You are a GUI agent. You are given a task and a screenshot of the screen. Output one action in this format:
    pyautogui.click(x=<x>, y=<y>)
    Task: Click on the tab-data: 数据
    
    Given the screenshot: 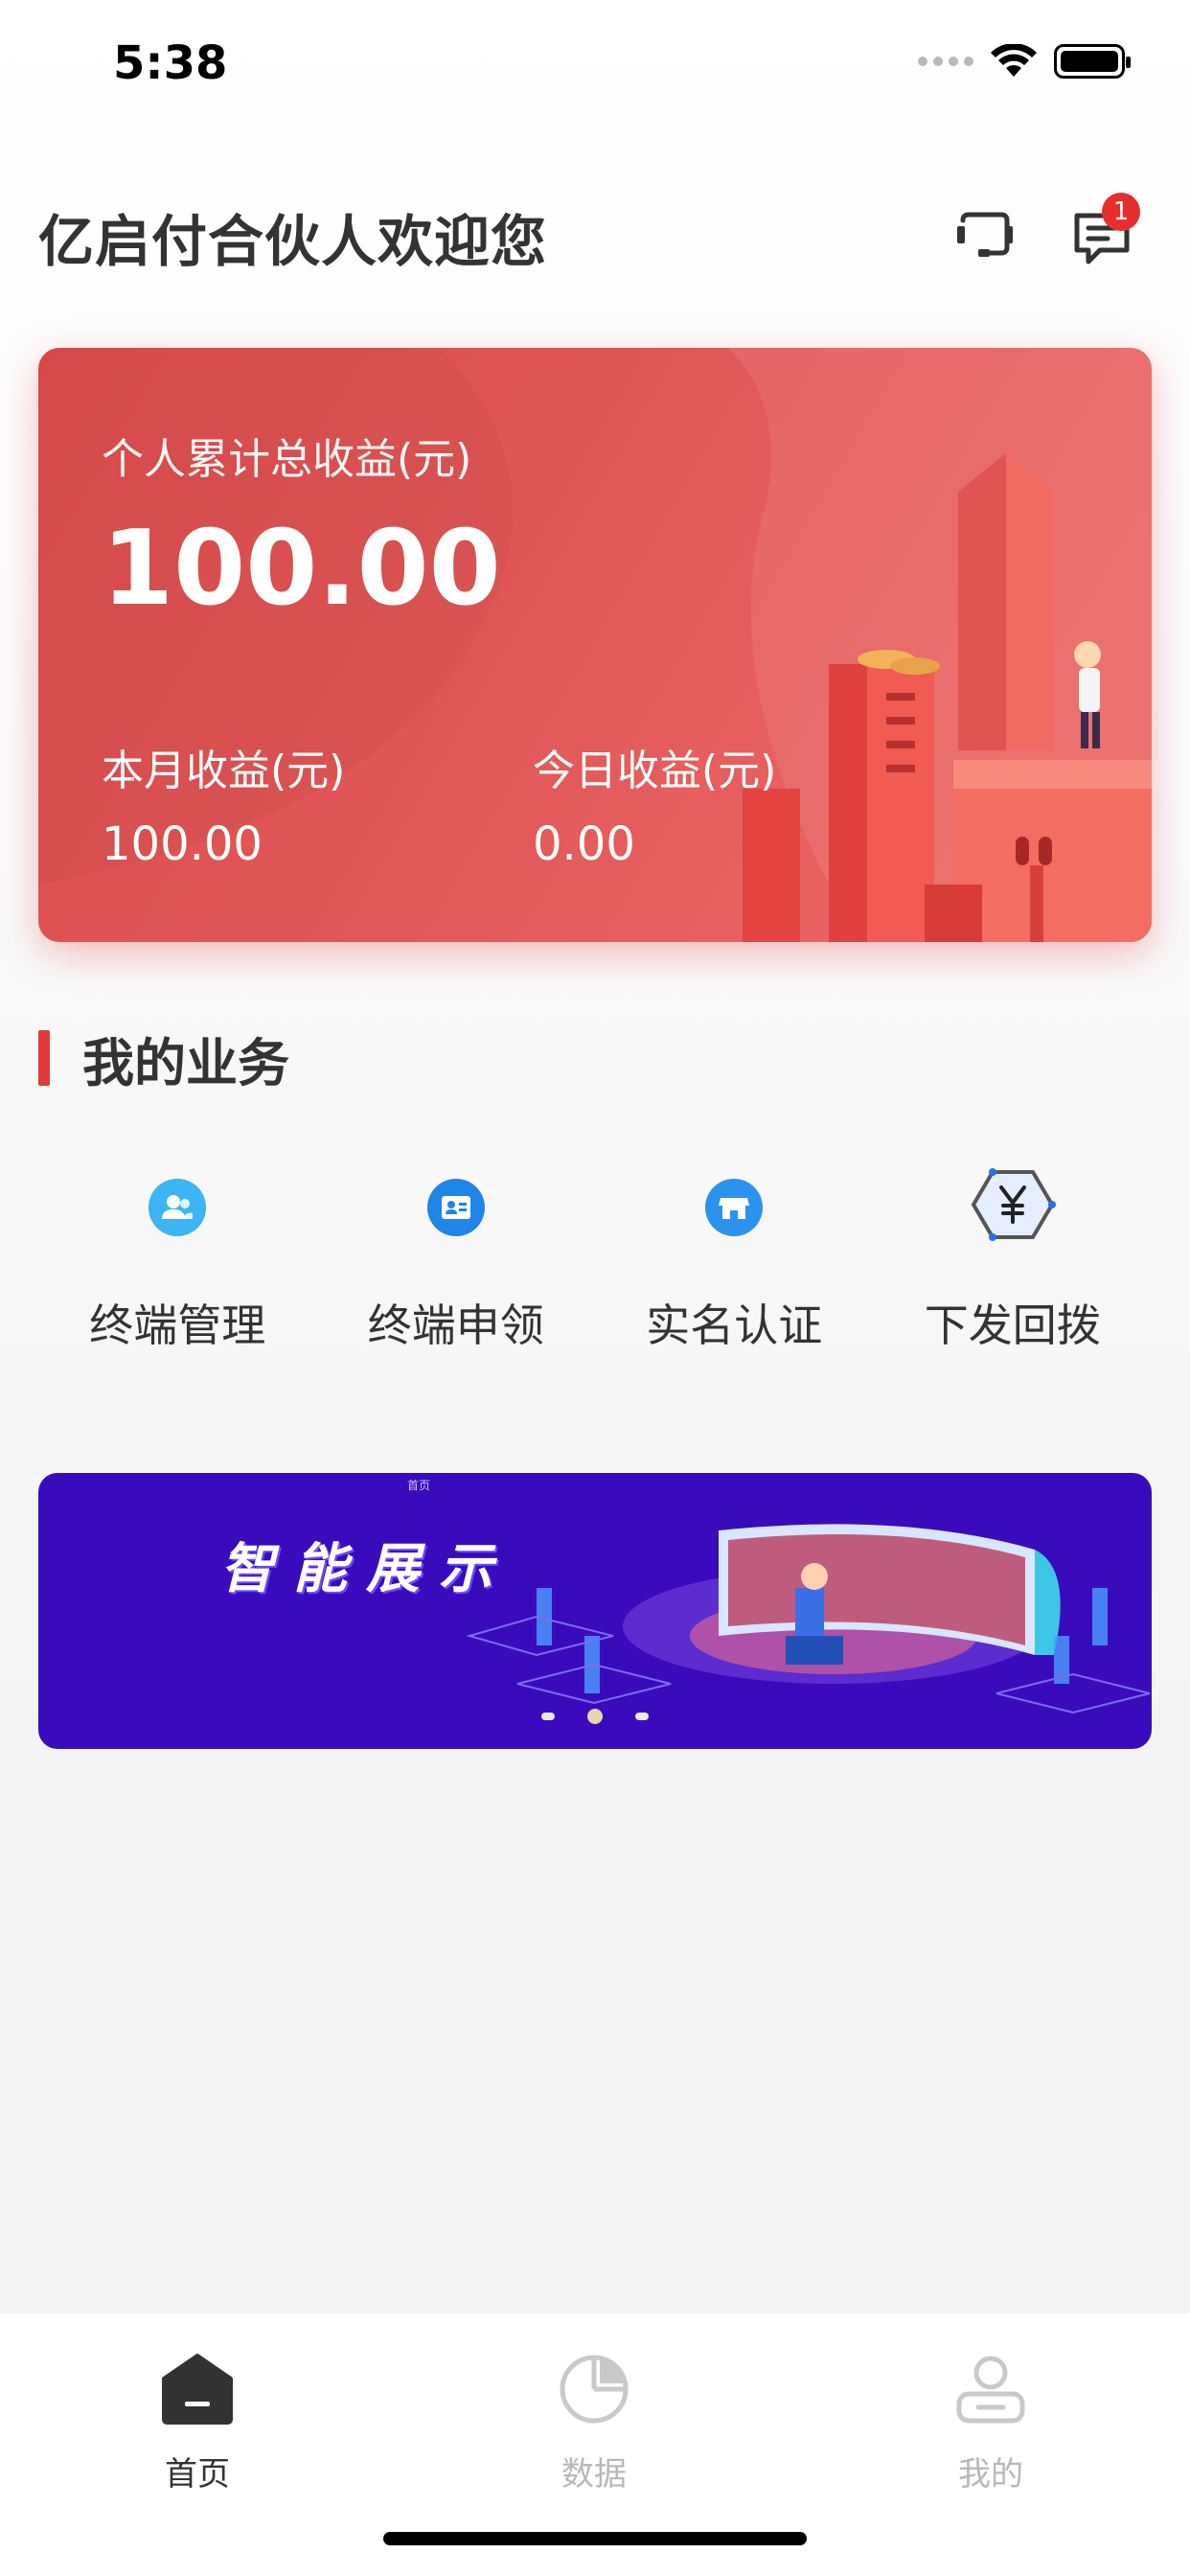 What is the action you would take?
    pyautogui.click(x=594, y=2419)
    